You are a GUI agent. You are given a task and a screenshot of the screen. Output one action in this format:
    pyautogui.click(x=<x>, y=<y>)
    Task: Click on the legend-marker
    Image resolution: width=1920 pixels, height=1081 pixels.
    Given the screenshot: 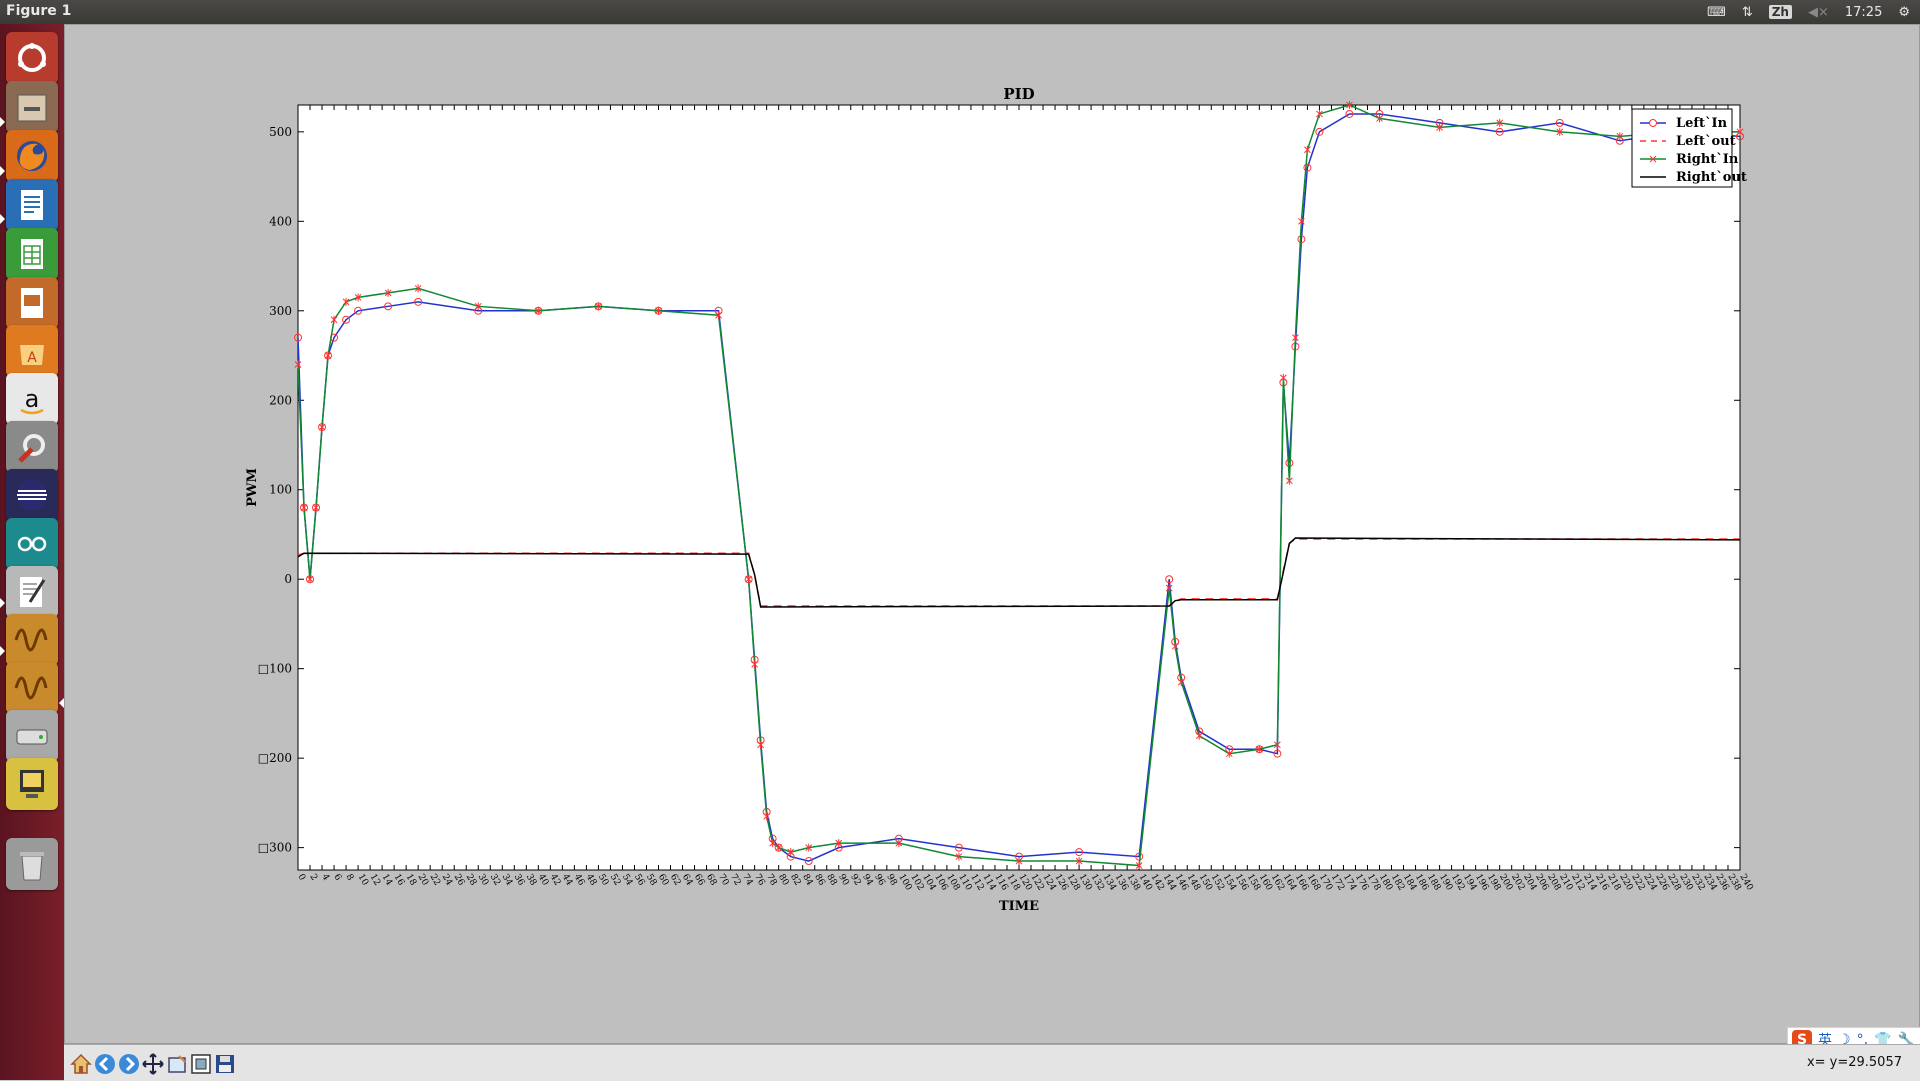 What is the action you would take?
    pyautogui.click(x=1653, y=123)
    